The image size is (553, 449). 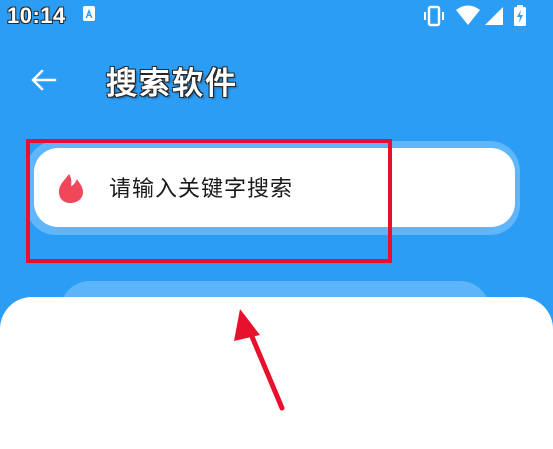 I want to click on status-time: 10:14, so click(x=36, y=15).